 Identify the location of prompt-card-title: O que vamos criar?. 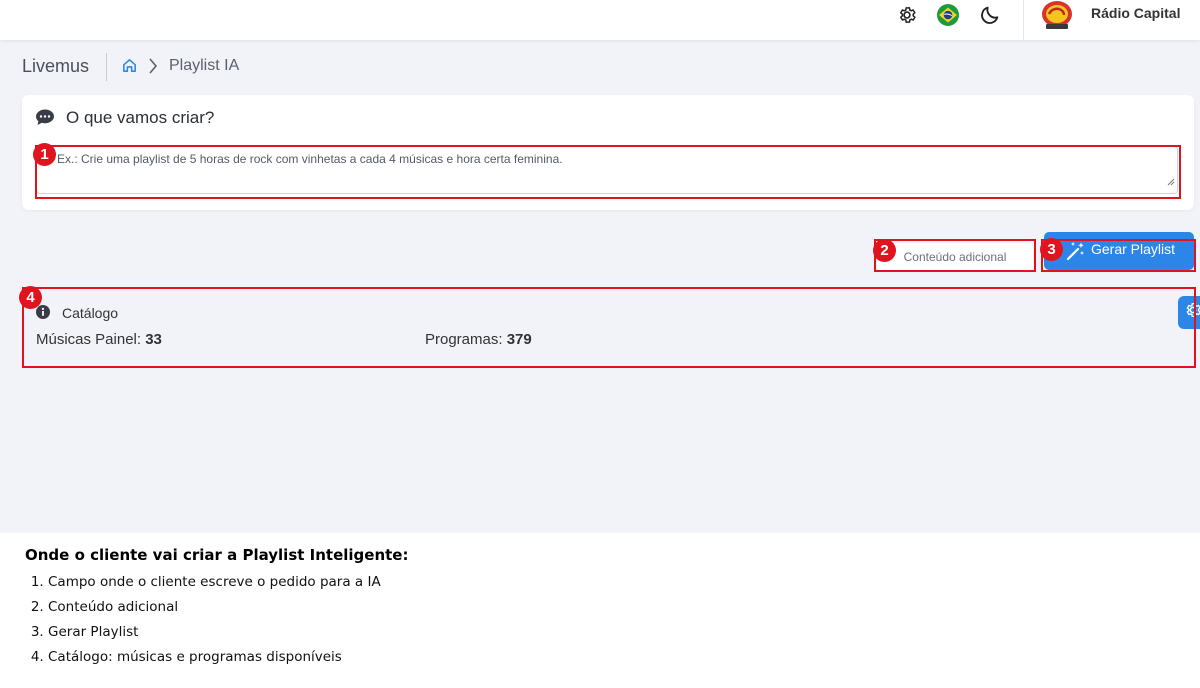
(140, 117).